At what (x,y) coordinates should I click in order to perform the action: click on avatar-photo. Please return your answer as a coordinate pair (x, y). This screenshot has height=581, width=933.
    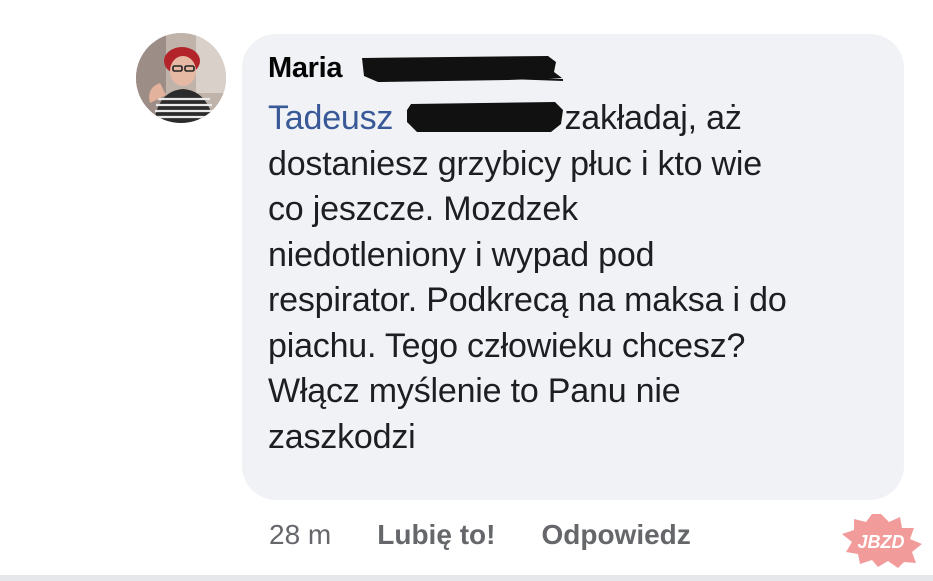
    Looking at the image, I should click on (181, 78).